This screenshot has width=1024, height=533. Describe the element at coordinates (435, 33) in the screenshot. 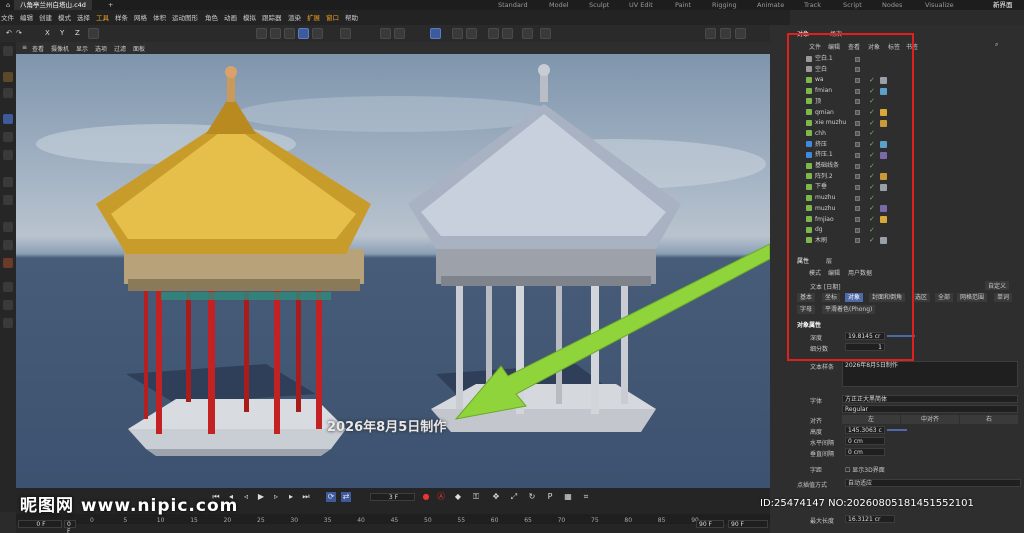

I see `grid-snap-icon` at that location.